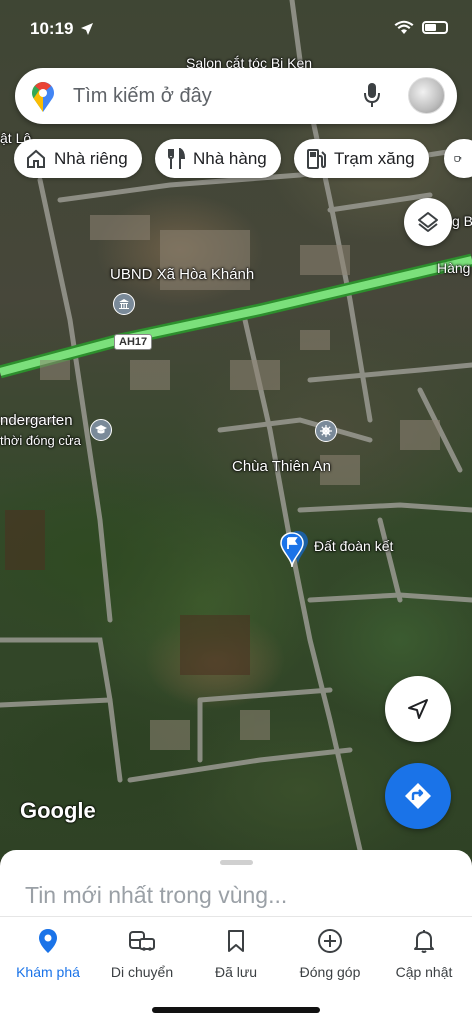 The width and height of the screenshot is (472, 1024). I want to click on highway-shield: AH17, so click(133, 342).